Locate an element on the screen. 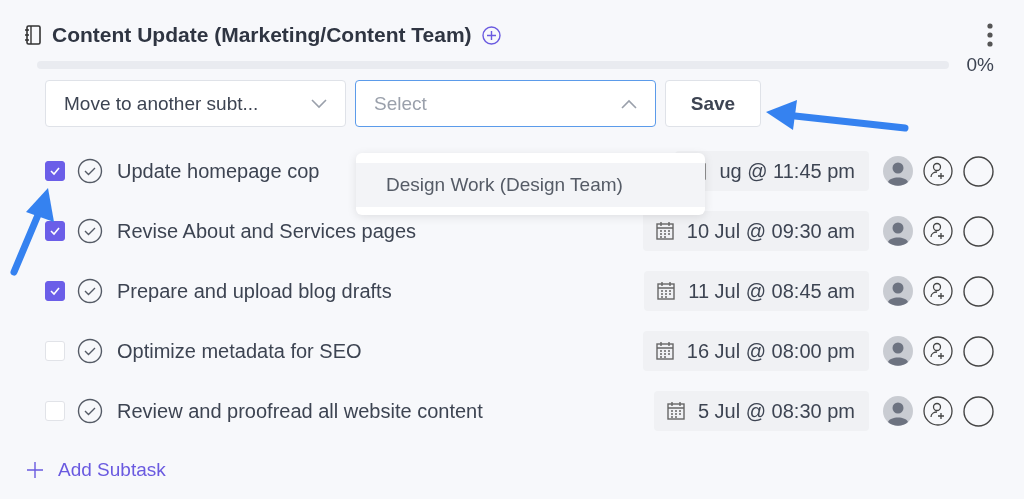 The height and width of the screenshot is (499, 1024). progress-percent: 0% is located at coordinates (980, 65).